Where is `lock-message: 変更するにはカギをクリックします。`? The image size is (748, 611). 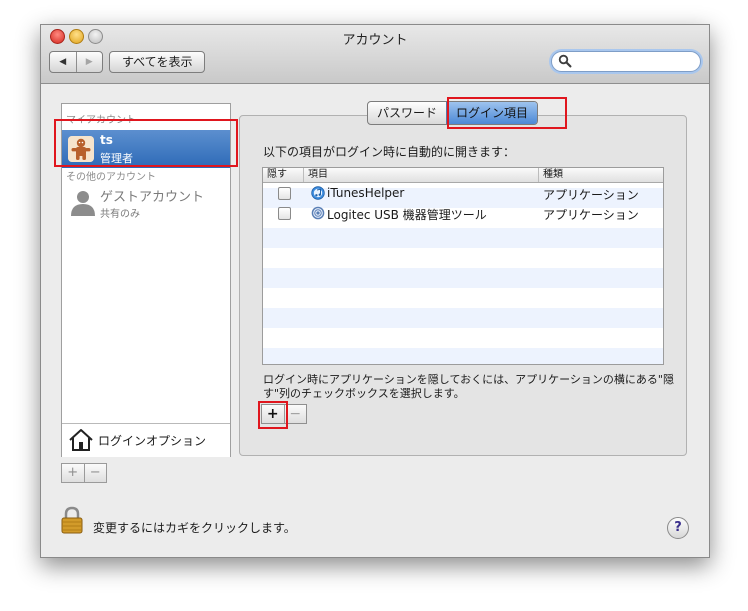
lock-message: 変更するにはカギをクリックします。 is located at coordinates (194, 528).